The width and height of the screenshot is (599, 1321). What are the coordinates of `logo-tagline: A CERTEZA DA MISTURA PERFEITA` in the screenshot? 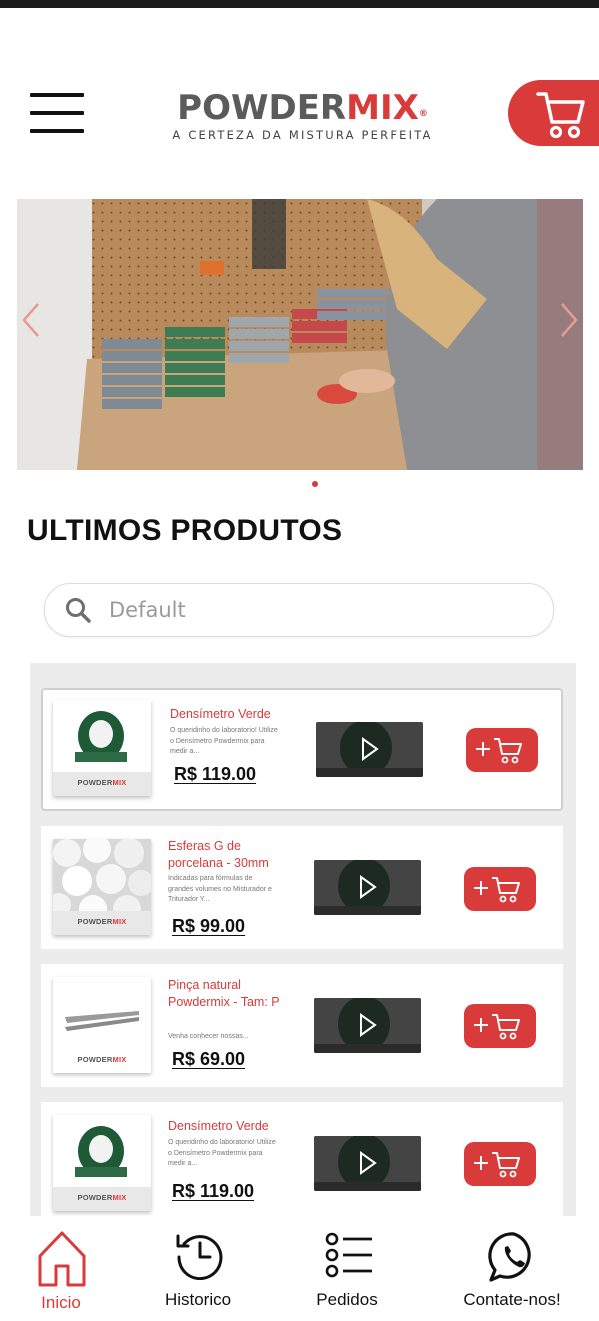 It's located at (302, 135).